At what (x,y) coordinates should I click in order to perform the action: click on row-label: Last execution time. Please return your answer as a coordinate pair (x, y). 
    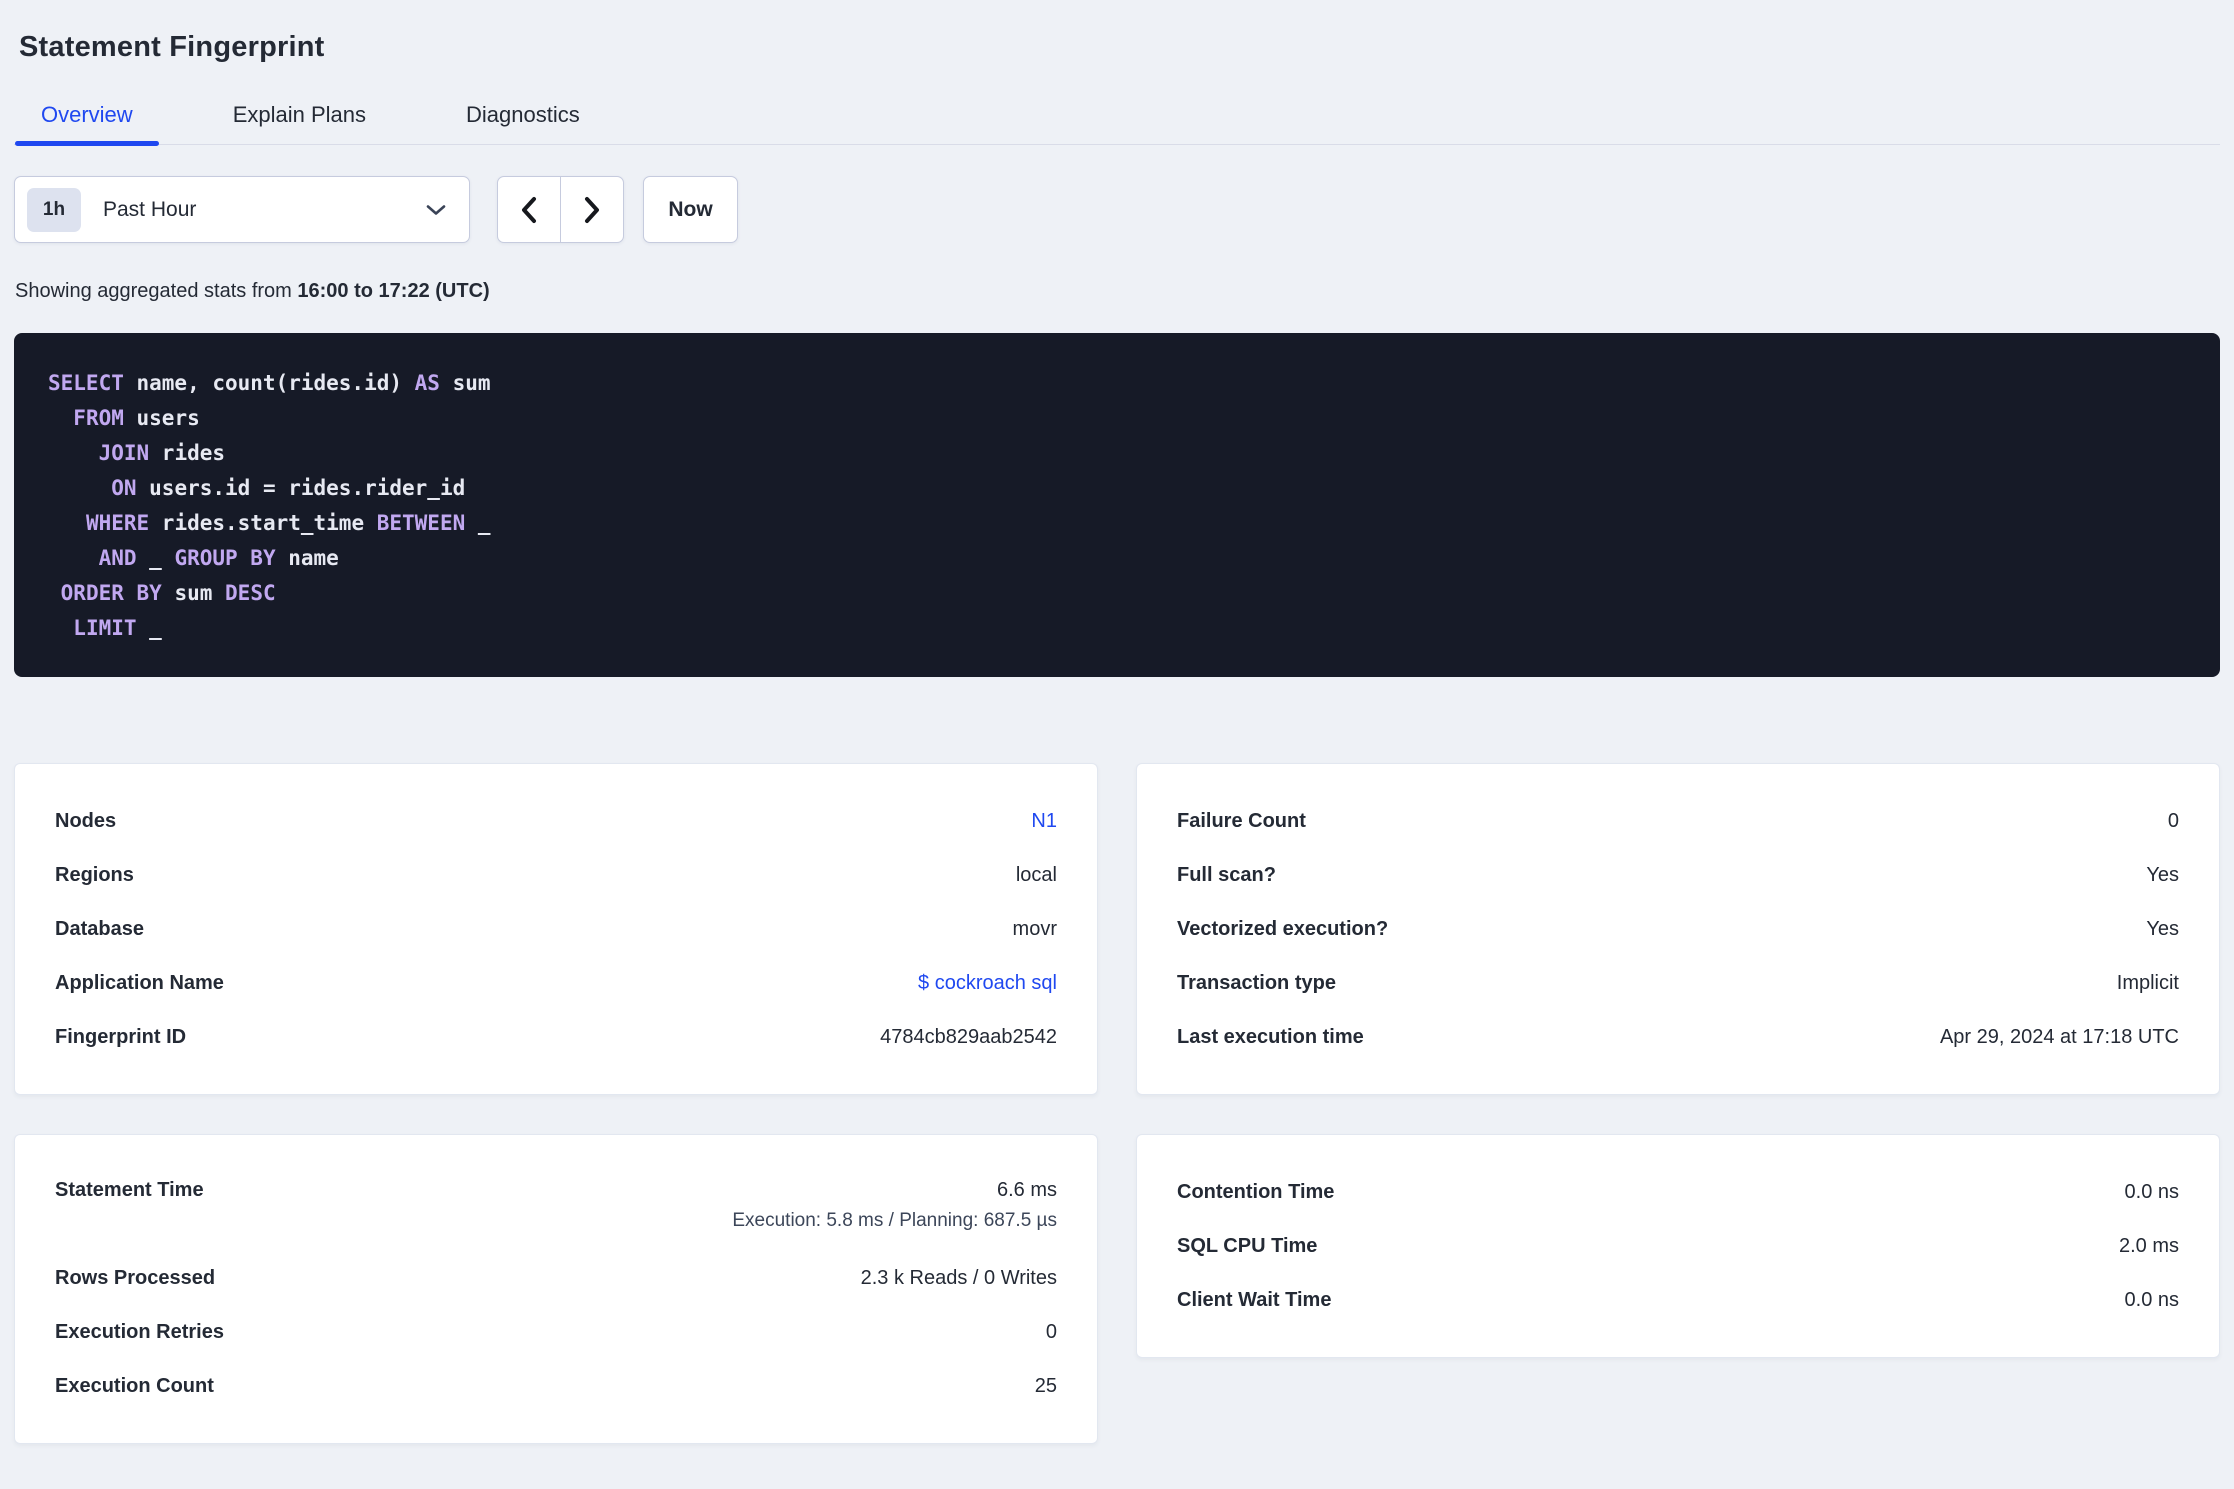
    Looking at the image, I should click on (1270, 1036).